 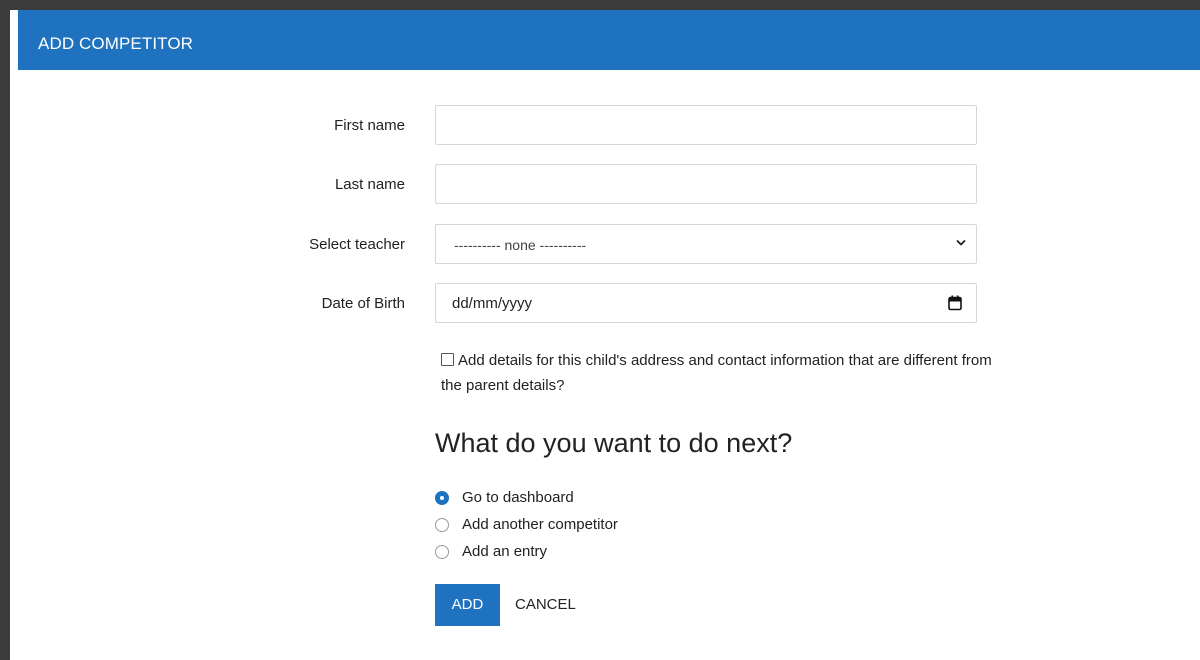 What do you see at coordinates (442, 498) in the screenshot?
I see `radio-dashboard` at bounding box center [442, 498].